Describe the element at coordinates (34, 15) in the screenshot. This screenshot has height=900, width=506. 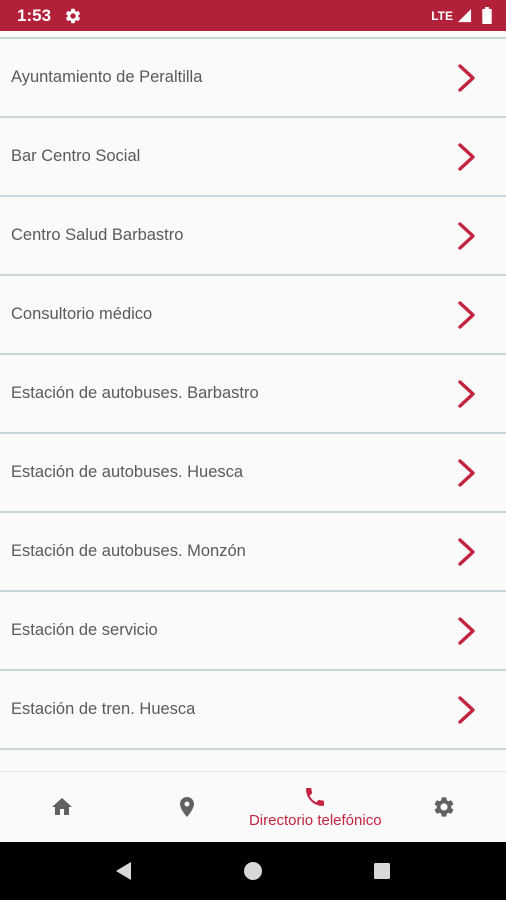
I see `status-time: 1:53` at that location.